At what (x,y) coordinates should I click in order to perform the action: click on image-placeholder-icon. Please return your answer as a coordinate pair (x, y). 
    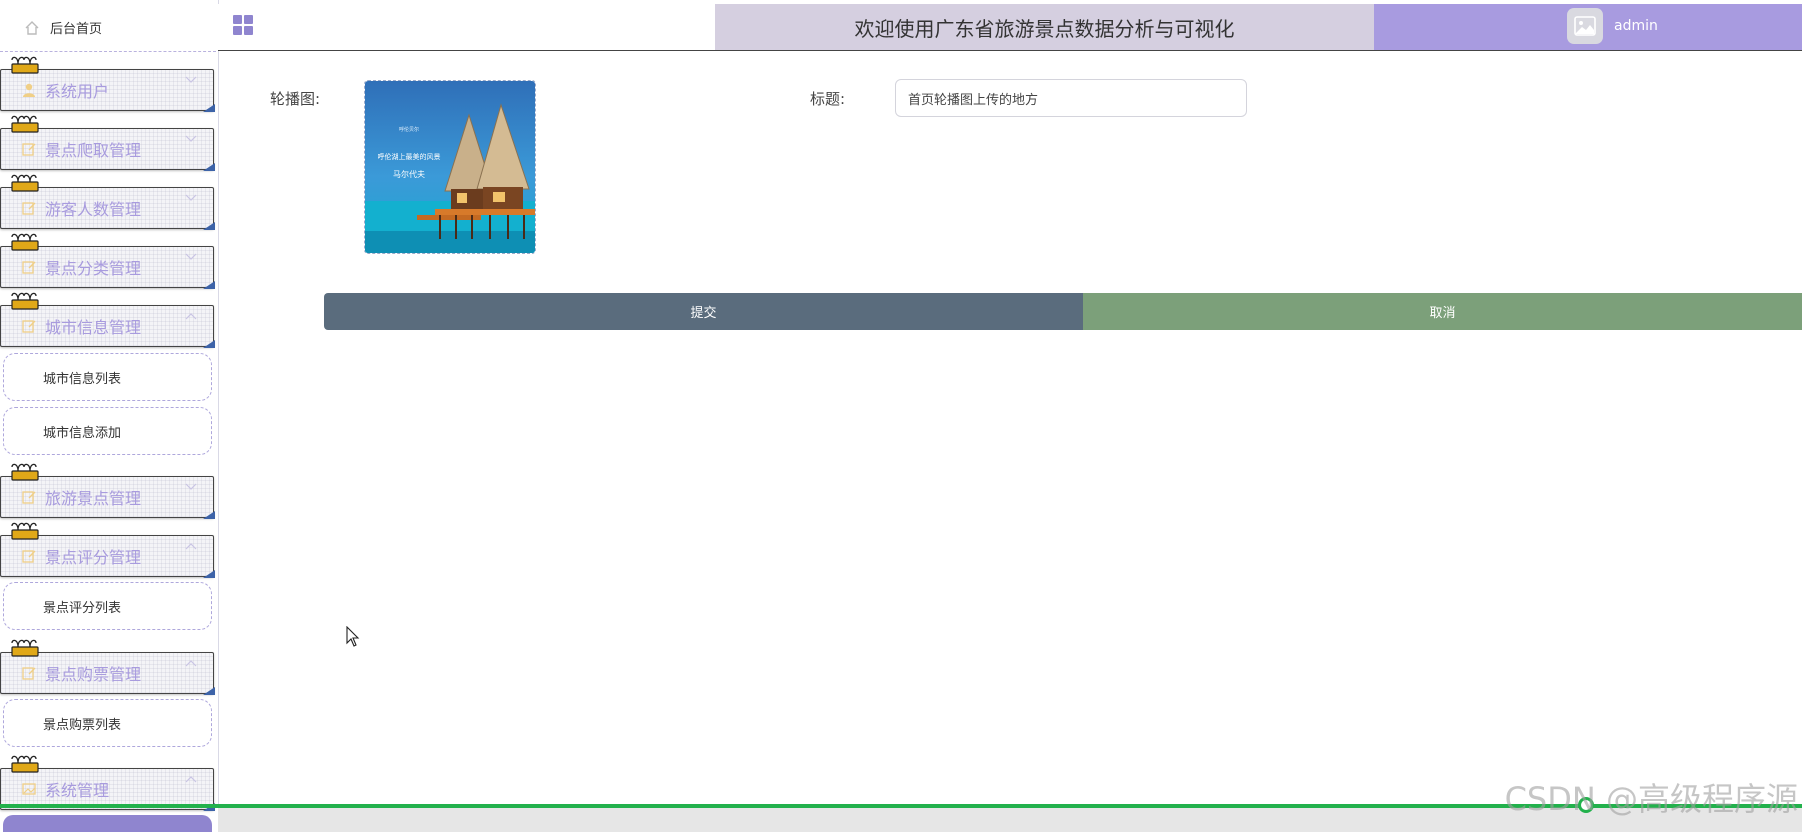
    Looking at the image, I should click on (1585, 26).